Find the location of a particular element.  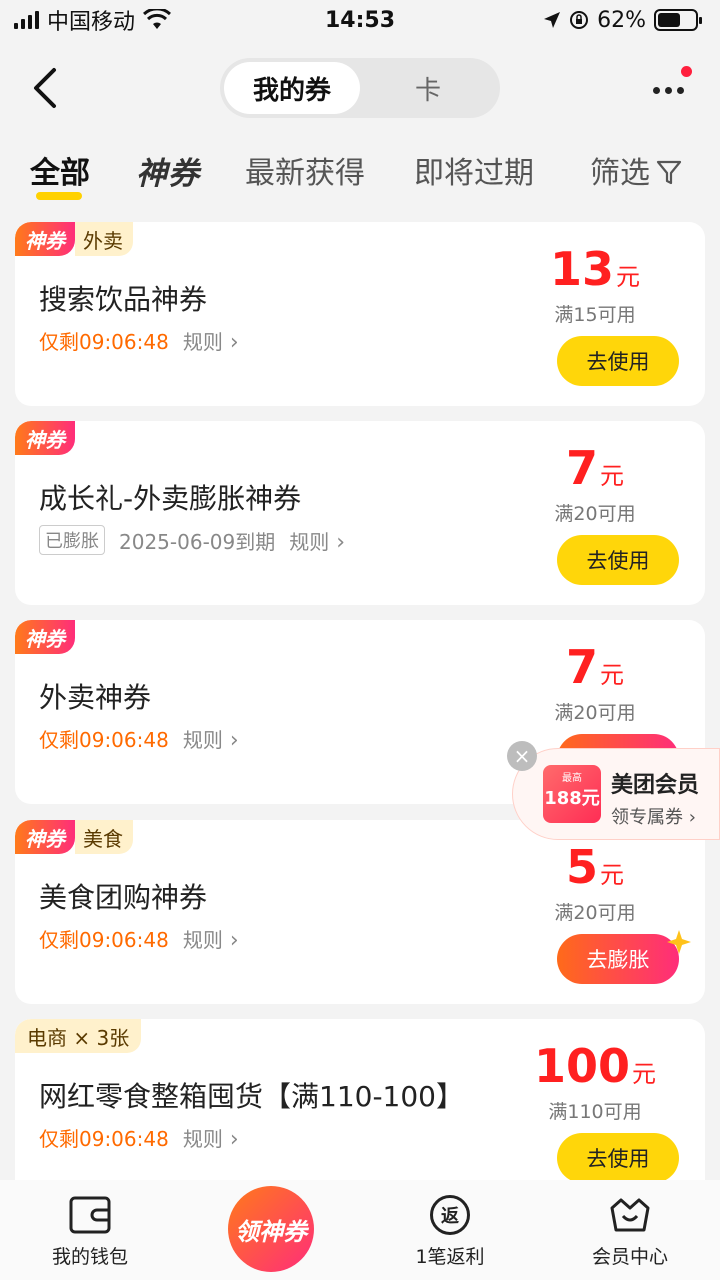

active-tab-indicator is located at coordinates (59, 196).